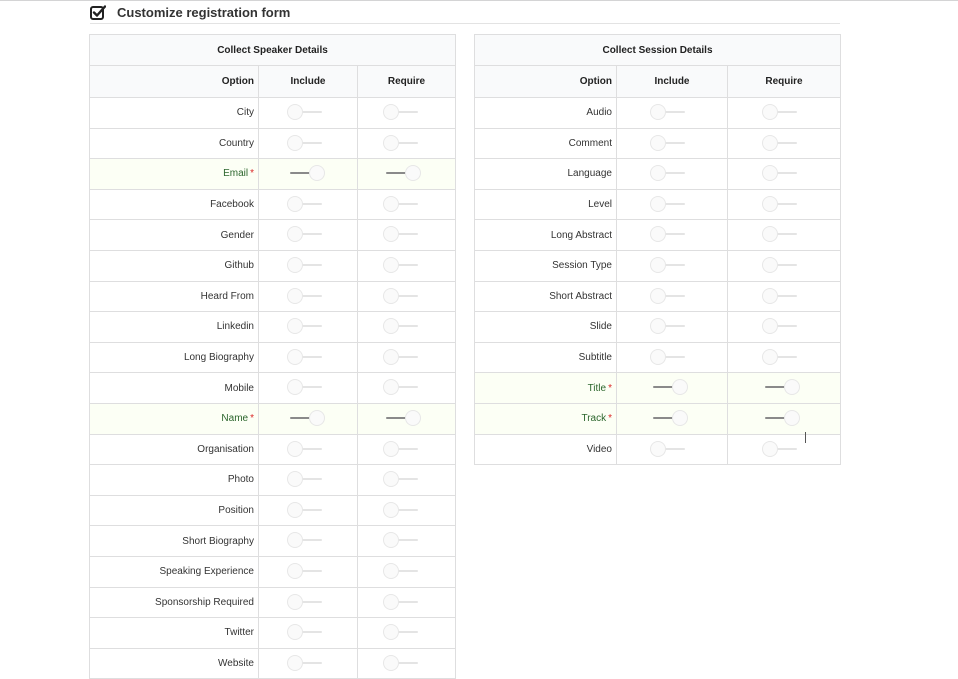  Describe the element at coordinates (174, 296) in the screenshot. I see `option-cell: Heard From` at that location.